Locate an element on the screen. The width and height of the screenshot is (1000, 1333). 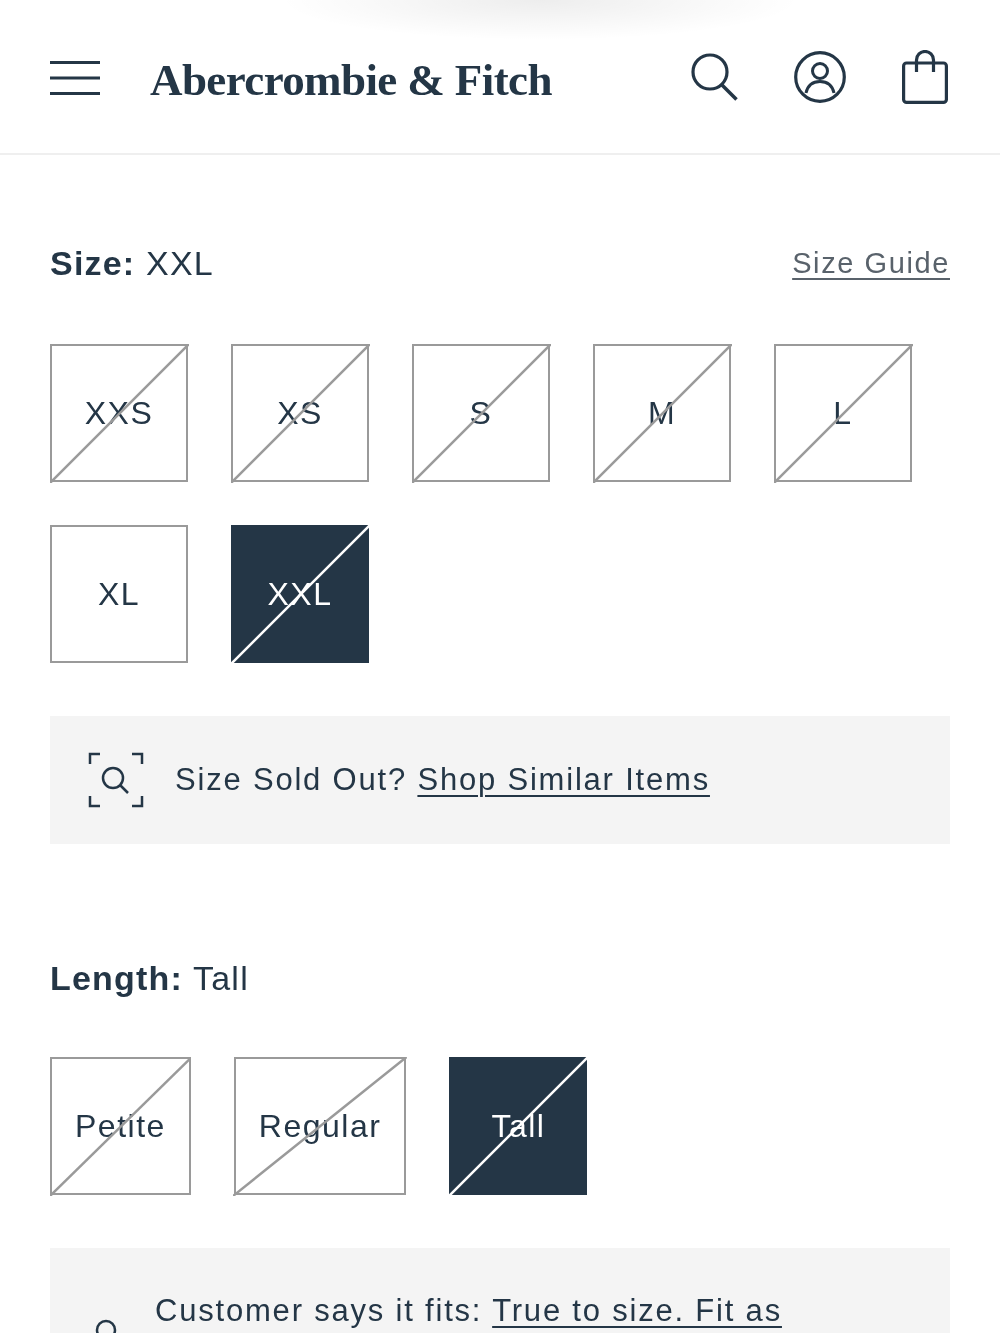
option-button: XL is located at coordinates (119, 594).